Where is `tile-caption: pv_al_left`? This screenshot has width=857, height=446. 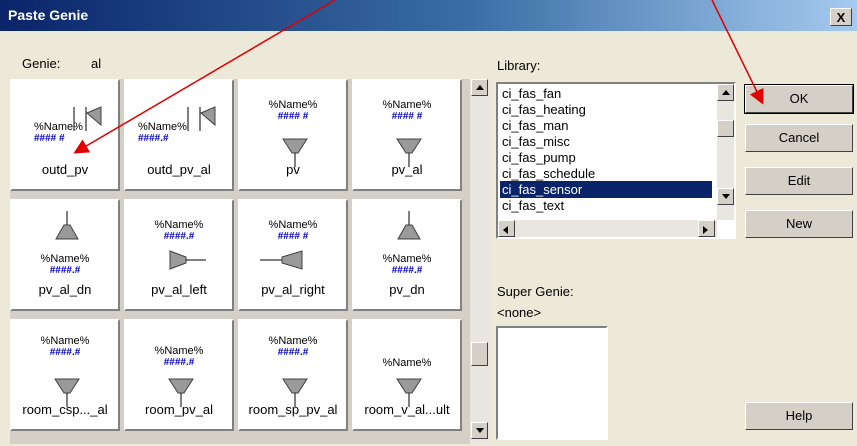
tile-caption: pv_al_left is located at coordinates (179, 289).